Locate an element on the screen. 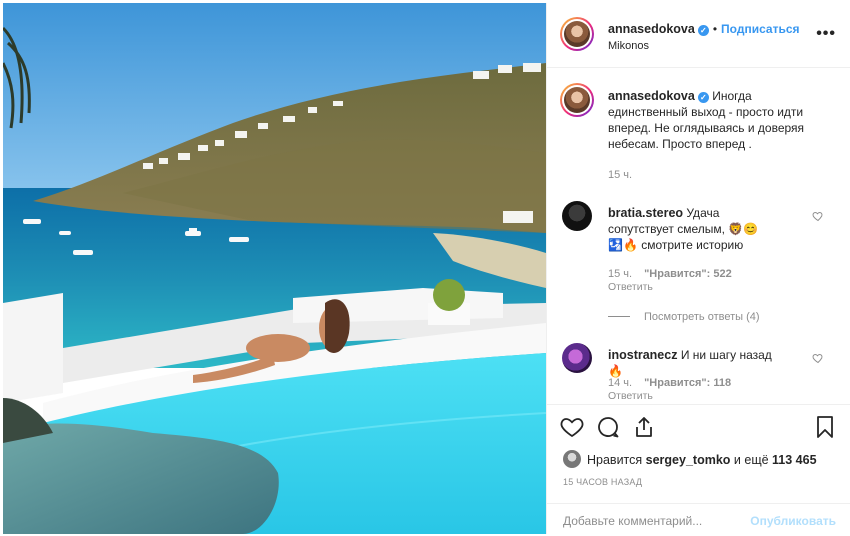  likes-summary: Нравится sergey_tomko и ещё 113 465 is located at coordinates (690, 459).